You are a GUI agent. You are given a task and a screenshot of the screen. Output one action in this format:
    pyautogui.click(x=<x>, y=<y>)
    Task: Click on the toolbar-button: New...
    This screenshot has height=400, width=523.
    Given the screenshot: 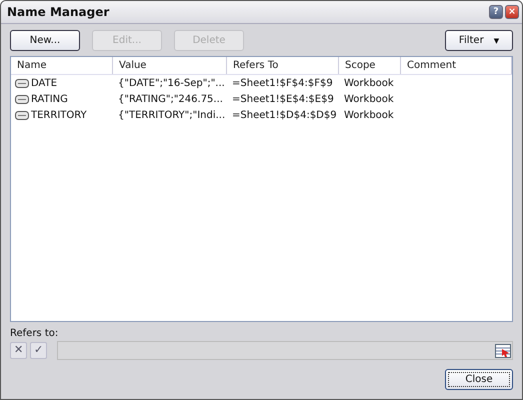 What is the action you would take?
    pyautogui.click(x=45, y=40)
    